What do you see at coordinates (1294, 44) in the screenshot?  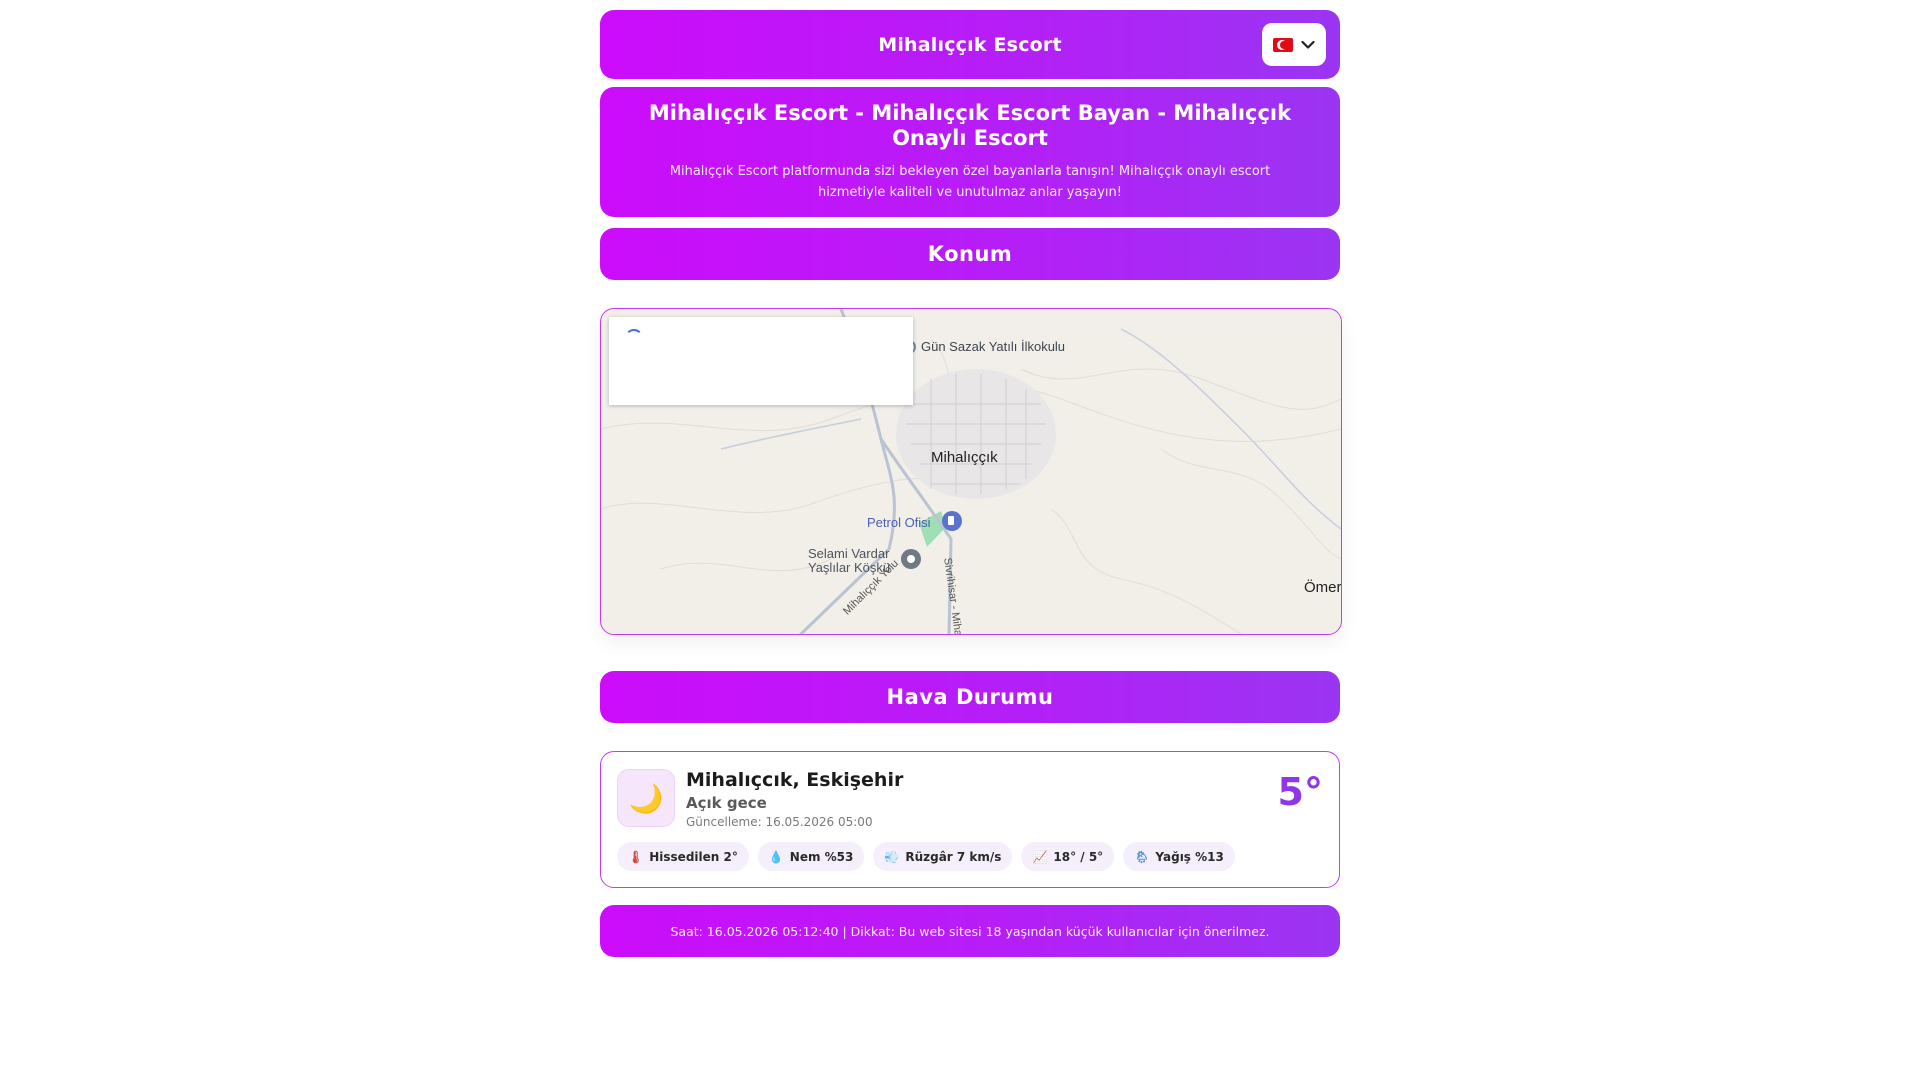 I see `language-selector` at bounding box center [1294, 44].